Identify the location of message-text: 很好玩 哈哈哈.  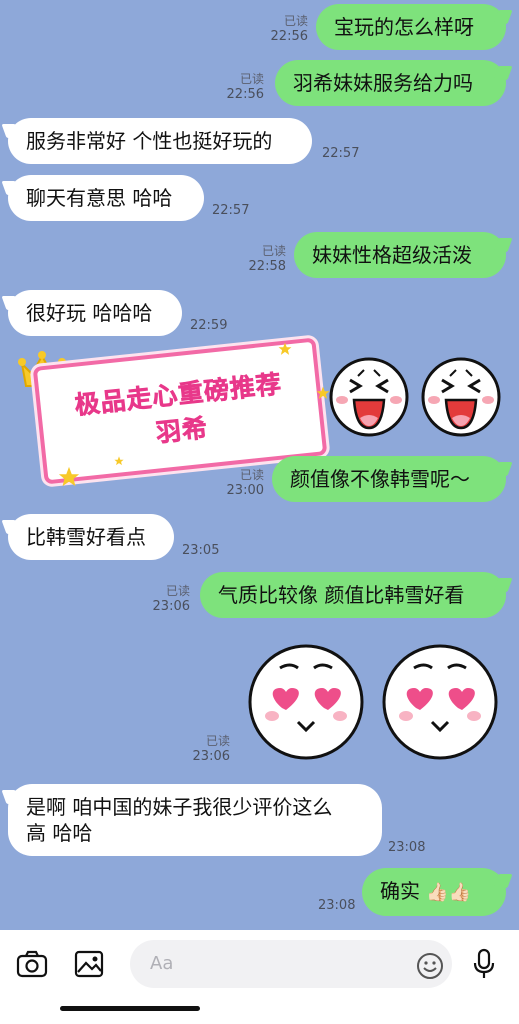
(89, 313).